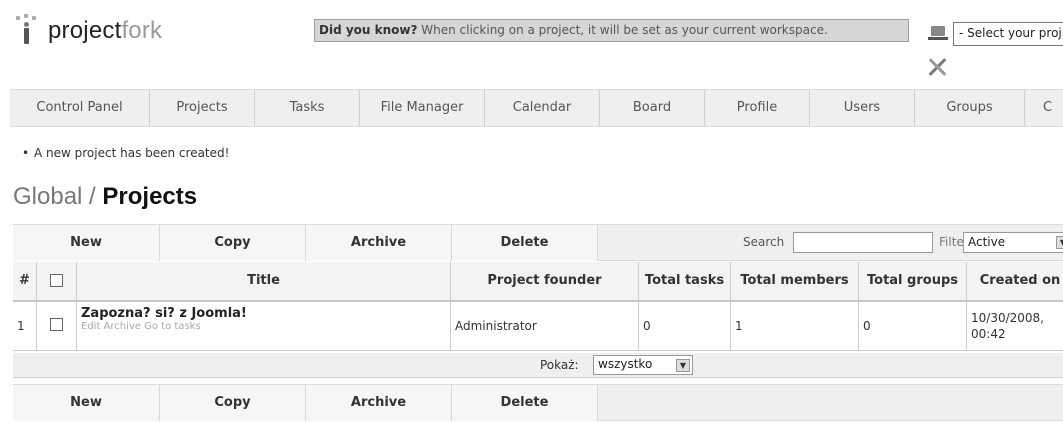 The width and height of the screenshot is (1063, 422). What do you see at coordinates (233, 243) in the screenshot?
I see `copy-button: Copy` at bounding box center [233, 243].